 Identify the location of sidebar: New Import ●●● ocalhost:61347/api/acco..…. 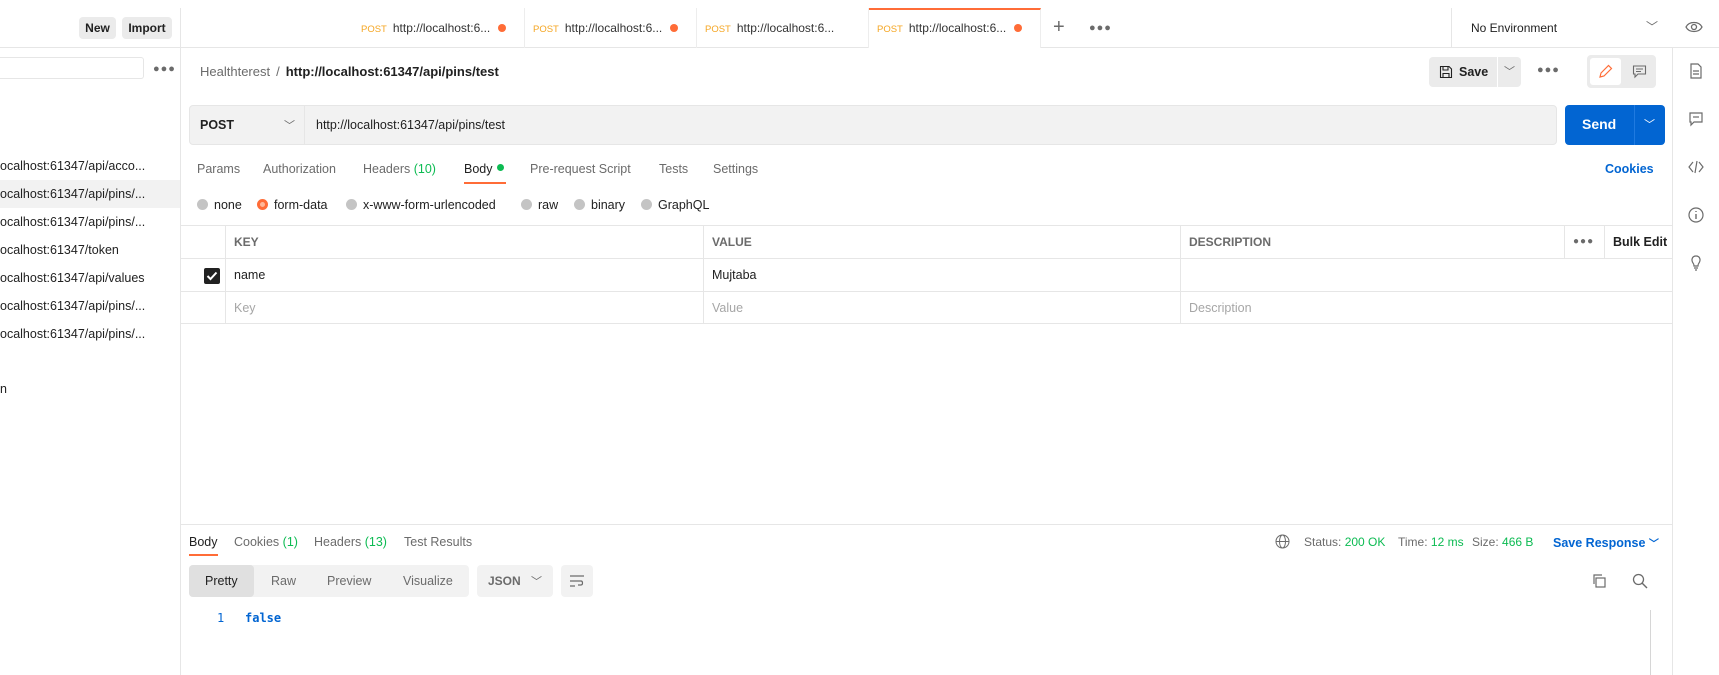
(90, 341).